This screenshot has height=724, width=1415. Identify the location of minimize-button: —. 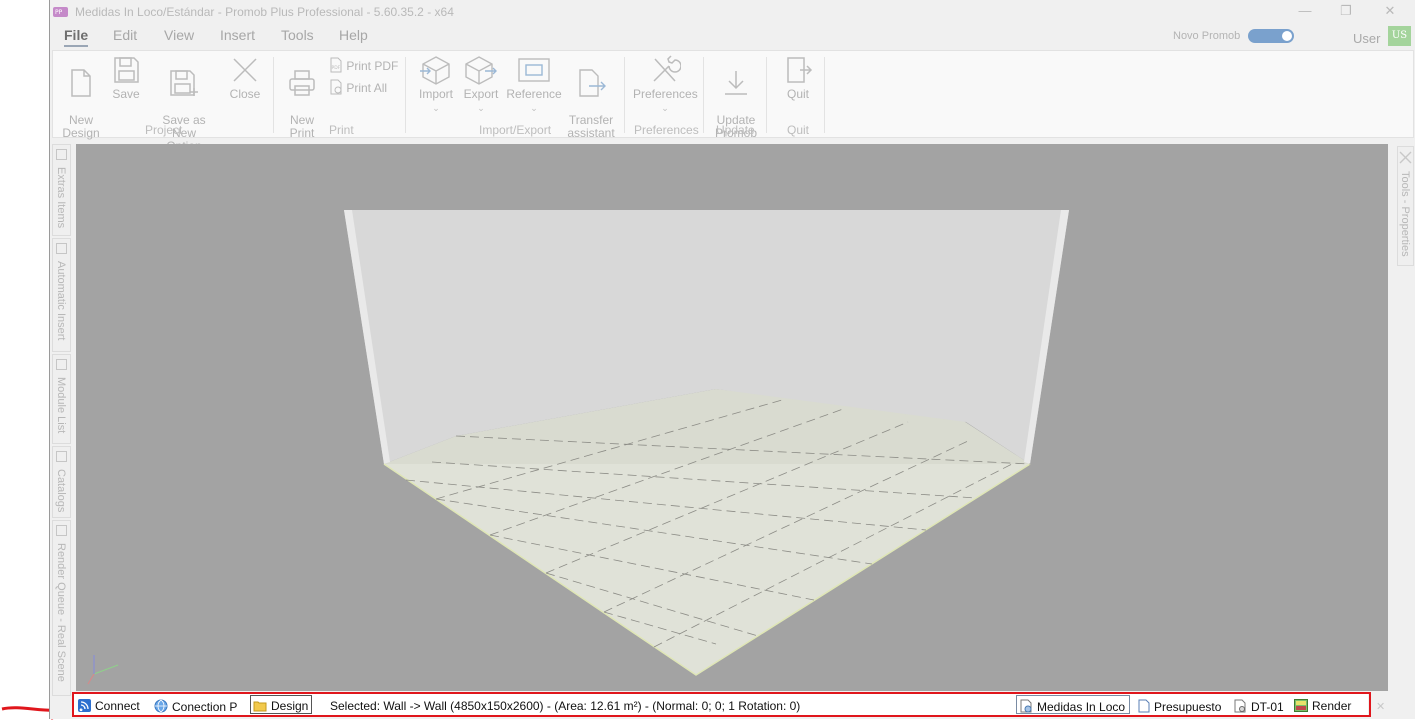
(1305, 11).